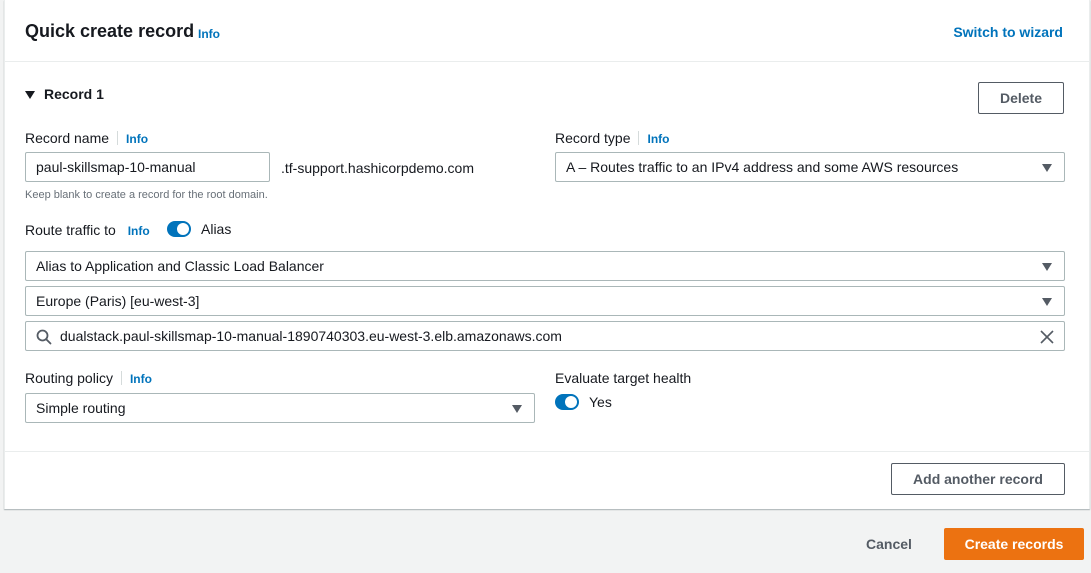  I want to click on create-records-button: Create records, so click(1014, 544).